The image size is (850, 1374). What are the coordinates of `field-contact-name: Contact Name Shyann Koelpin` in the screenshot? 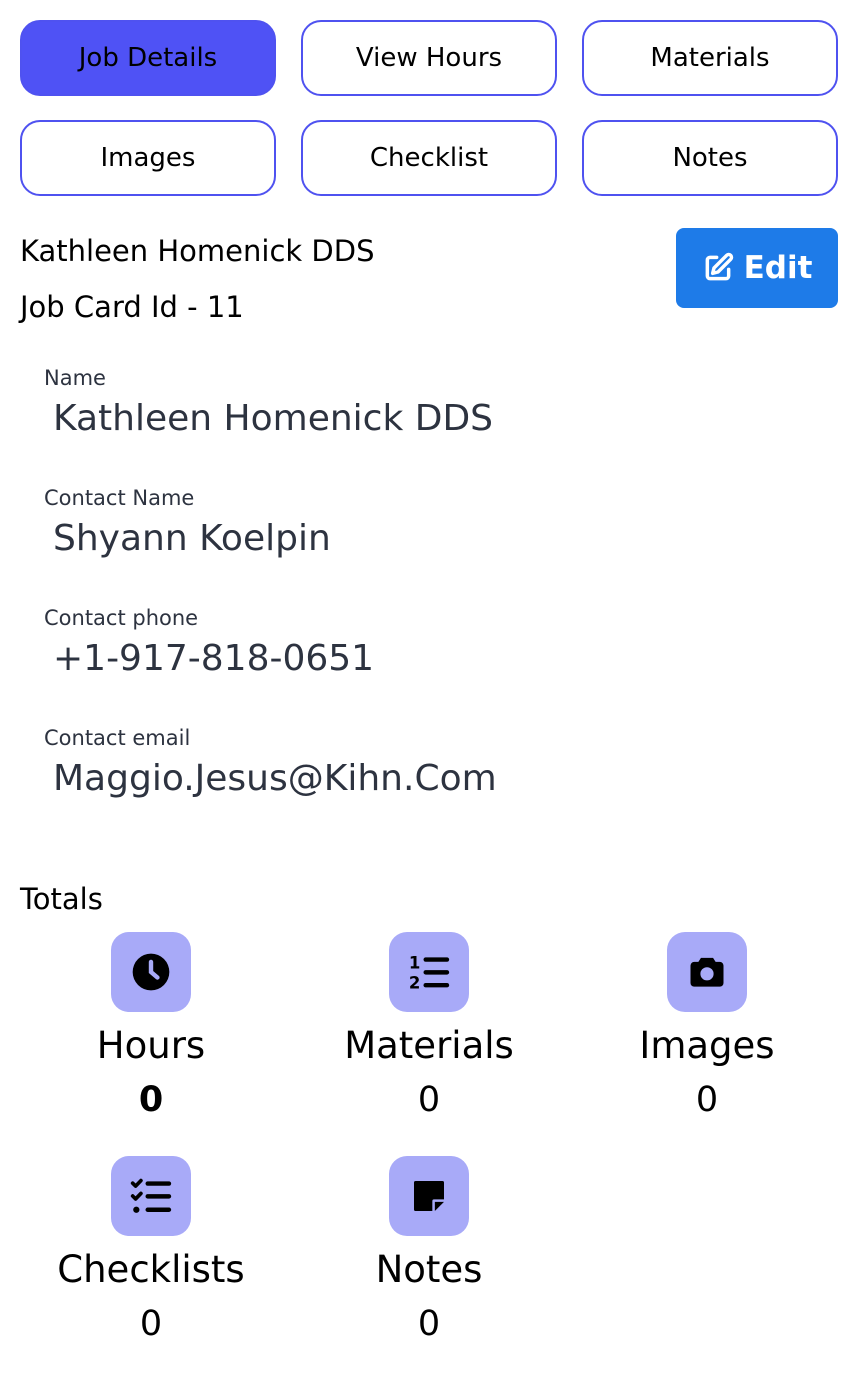 It's located at (187, 522).